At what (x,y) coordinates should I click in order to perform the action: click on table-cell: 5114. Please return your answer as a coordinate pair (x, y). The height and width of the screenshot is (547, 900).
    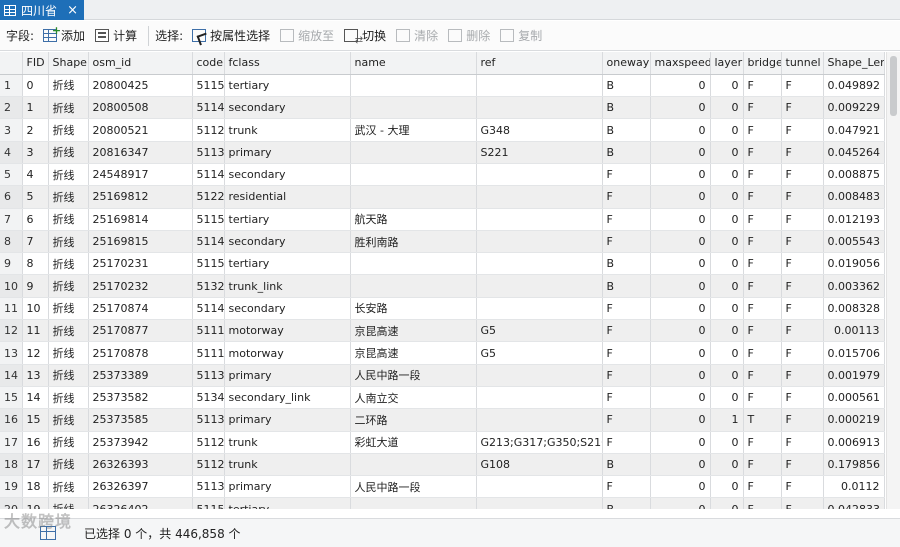
    Looking at the image, I should click on (208, 309).